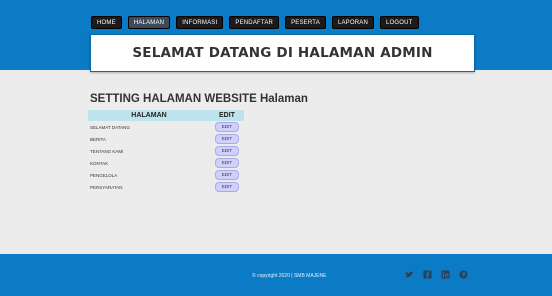 The height and width of the screenshot is (296, 552). I want to click on table-row: SELAMAT DATANG EDIT, so click(166, 127).